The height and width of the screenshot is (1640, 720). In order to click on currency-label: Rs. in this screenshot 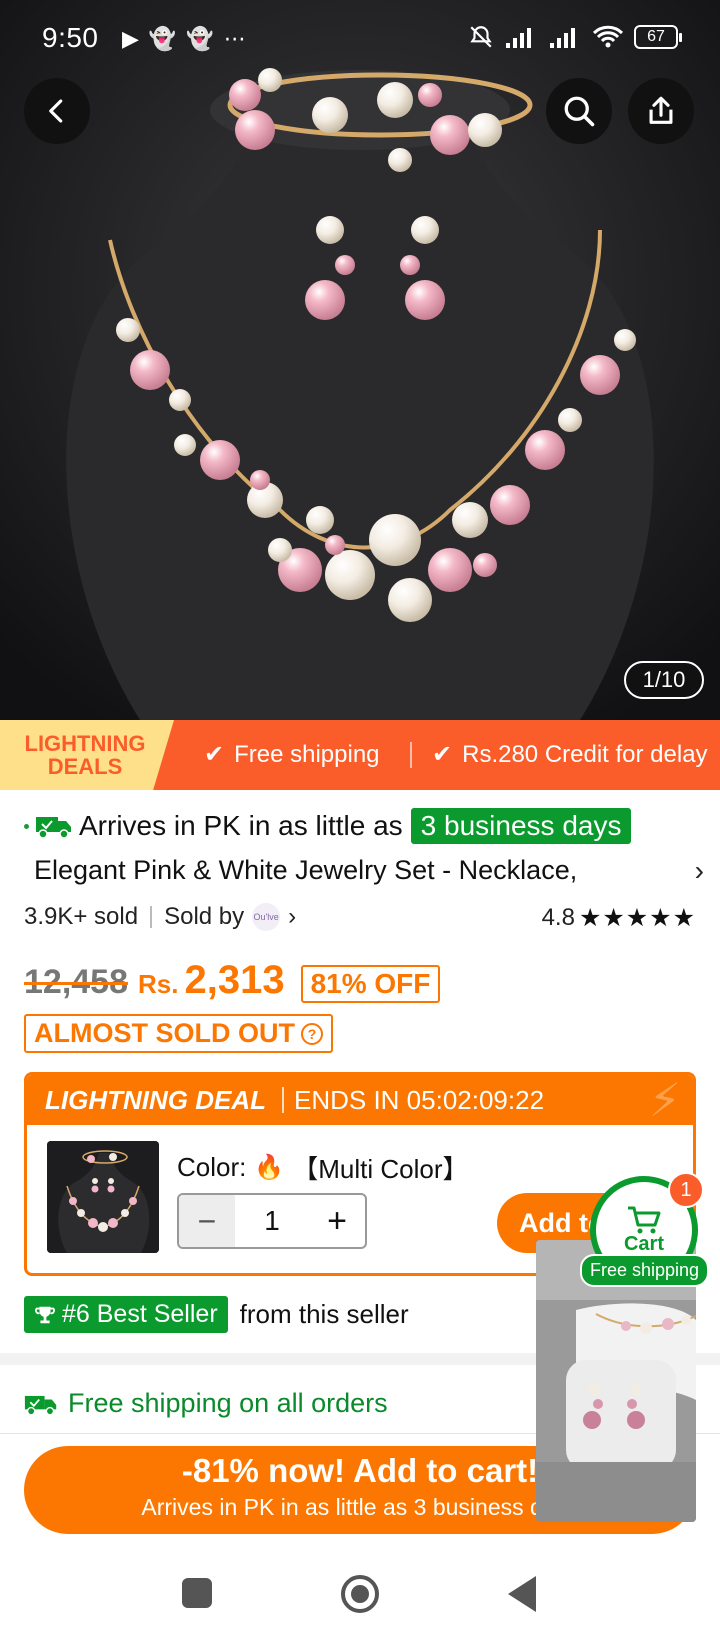, I will do `click(158, 984)`.